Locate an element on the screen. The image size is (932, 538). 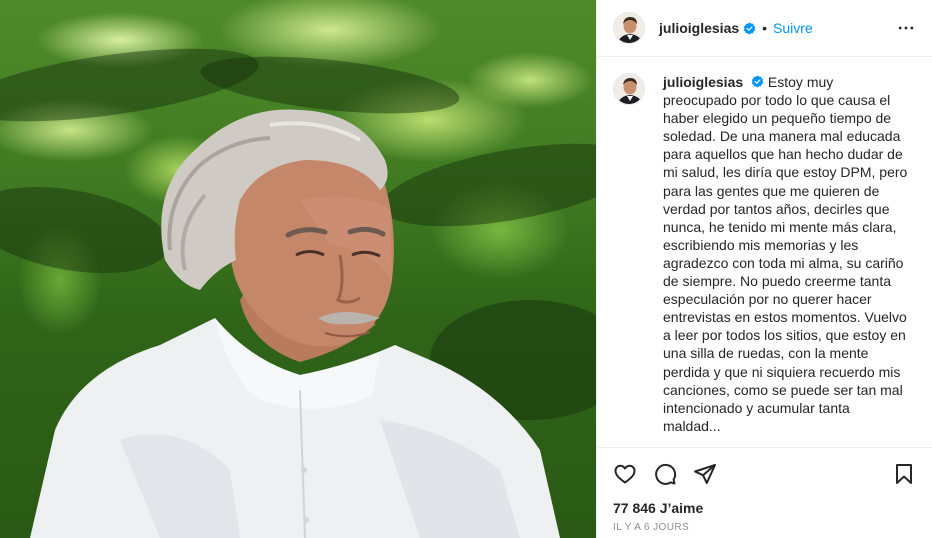
action-bar is located at coordinates (764, 474).